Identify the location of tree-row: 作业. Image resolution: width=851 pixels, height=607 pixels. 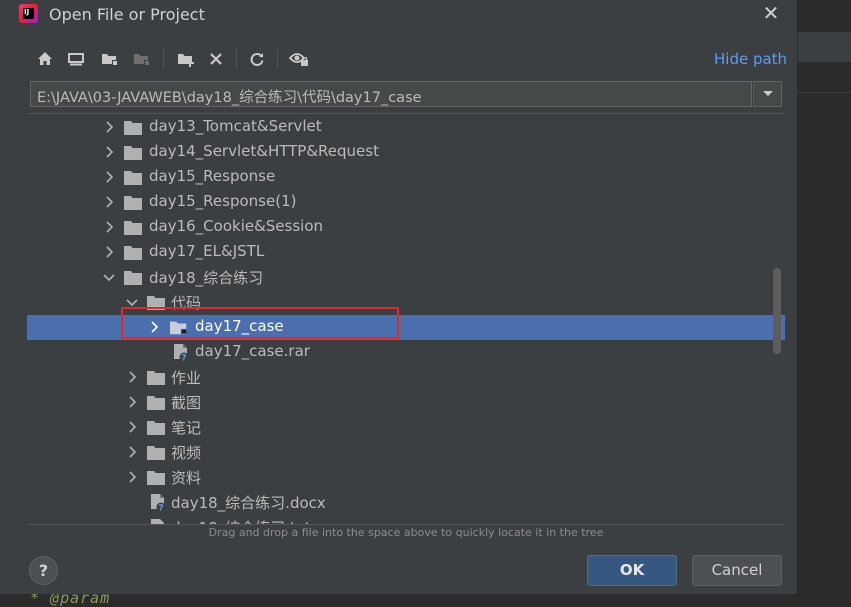
(406, 377).